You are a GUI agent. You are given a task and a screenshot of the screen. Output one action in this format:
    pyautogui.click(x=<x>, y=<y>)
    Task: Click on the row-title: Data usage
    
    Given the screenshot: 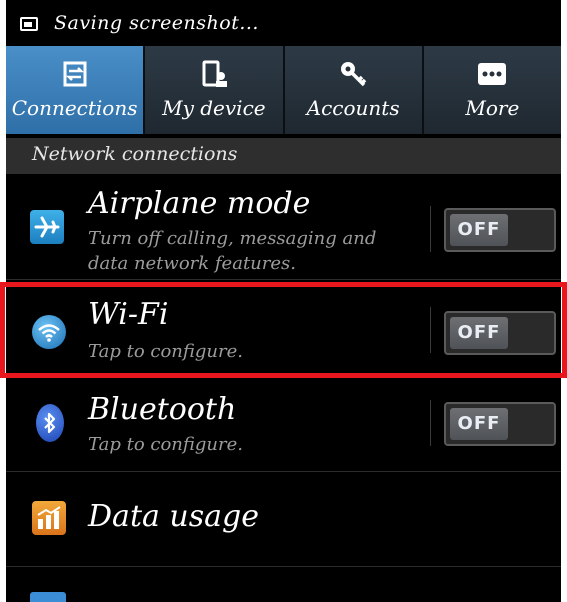 What is the action you would take?
    pyautogui.click(x=173, y=516)
    